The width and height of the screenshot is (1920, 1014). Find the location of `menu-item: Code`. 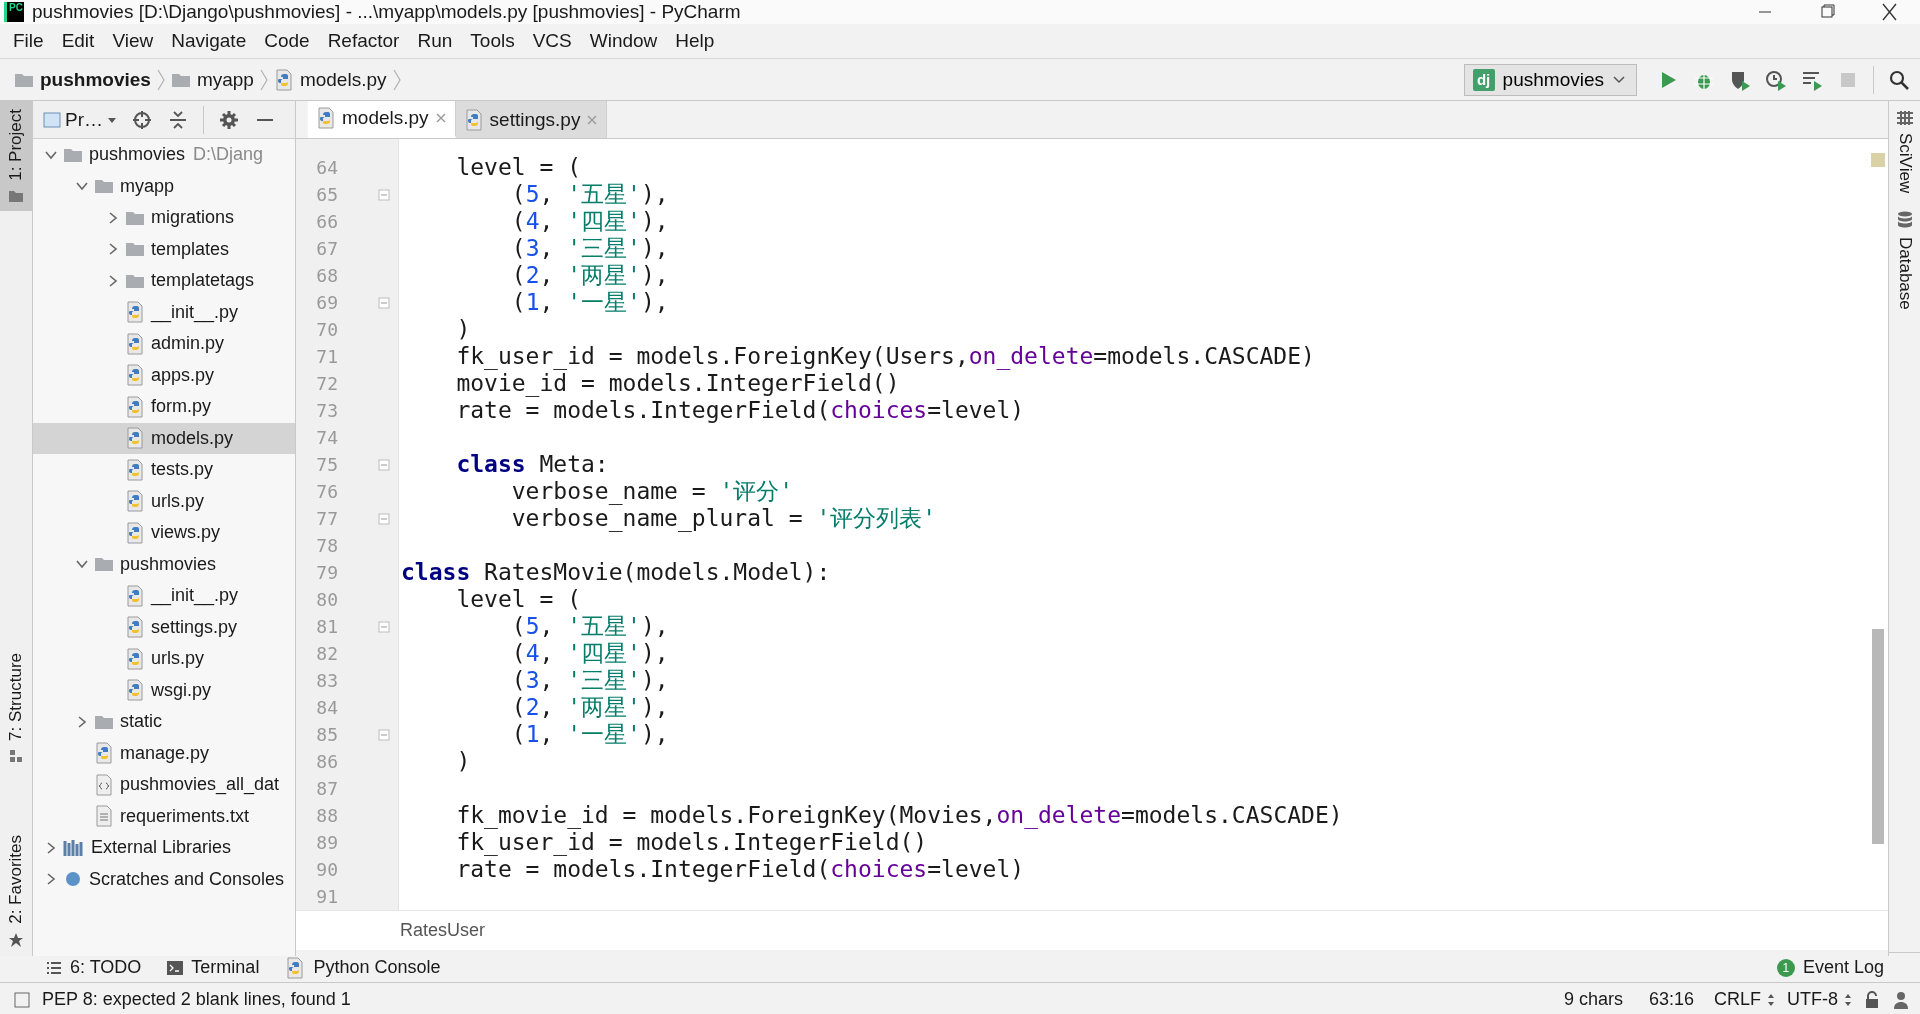

menu-item: Code is located at coordinates (287, 41).